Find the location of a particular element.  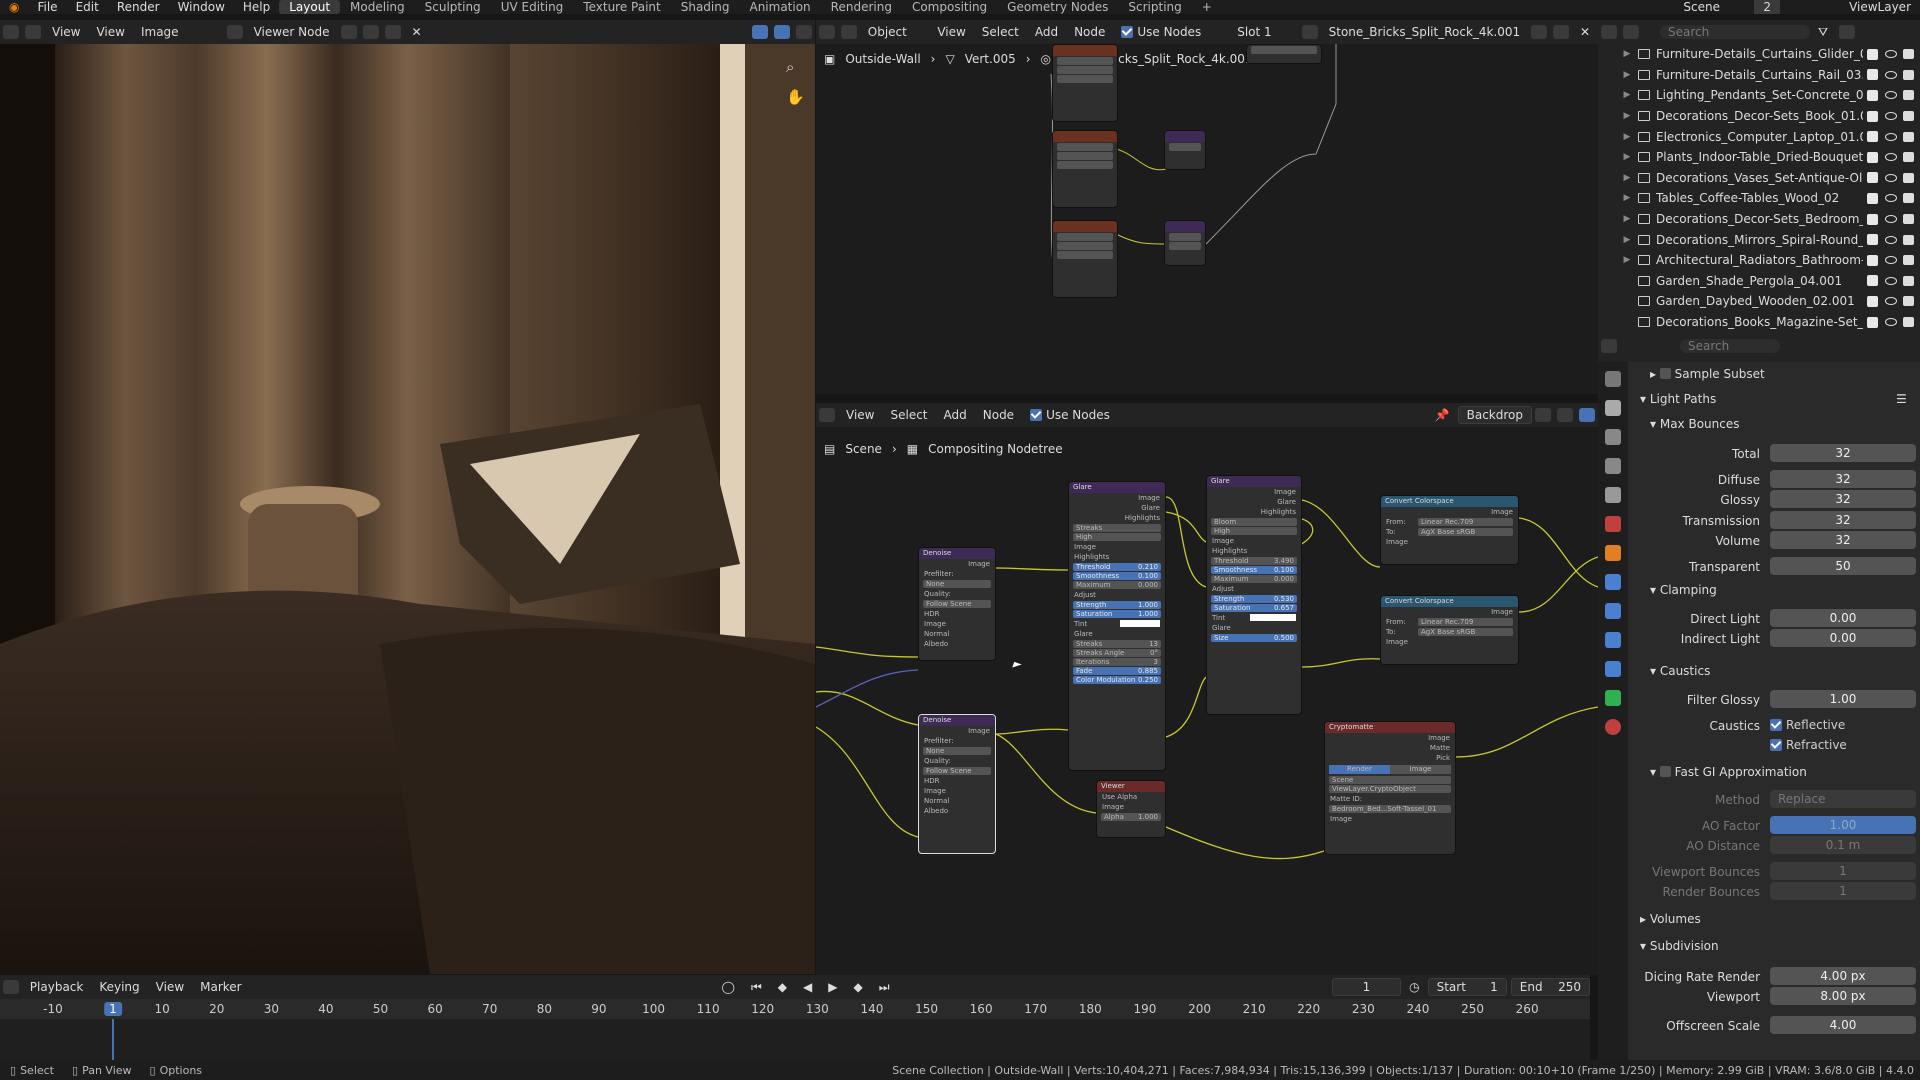

strength-field: Strength 1.000 is located at coordinates (1117, 605).